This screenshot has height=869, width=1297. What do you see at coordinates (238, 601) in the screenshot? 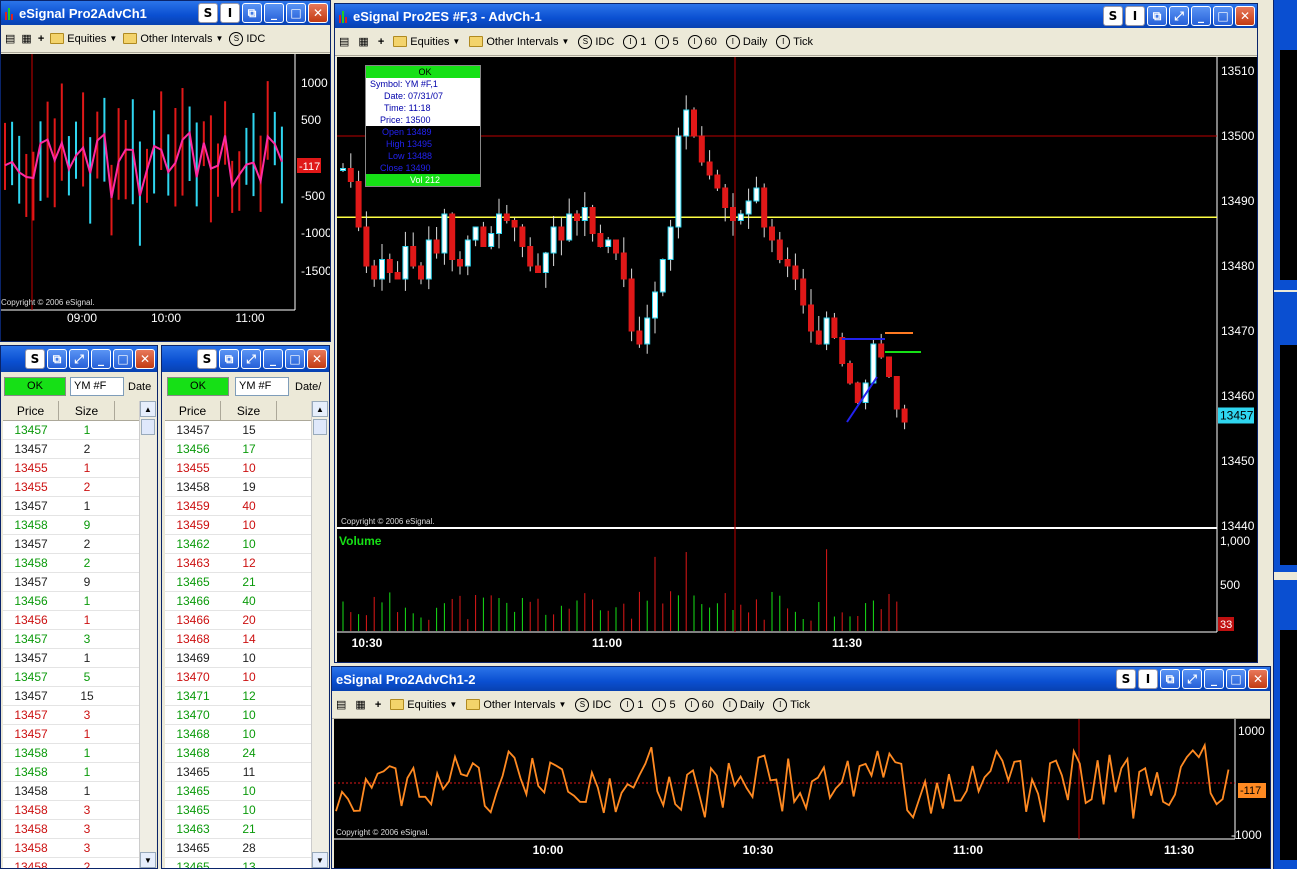
I see `table-row: 13466 40` at bounding box center [238, 601].